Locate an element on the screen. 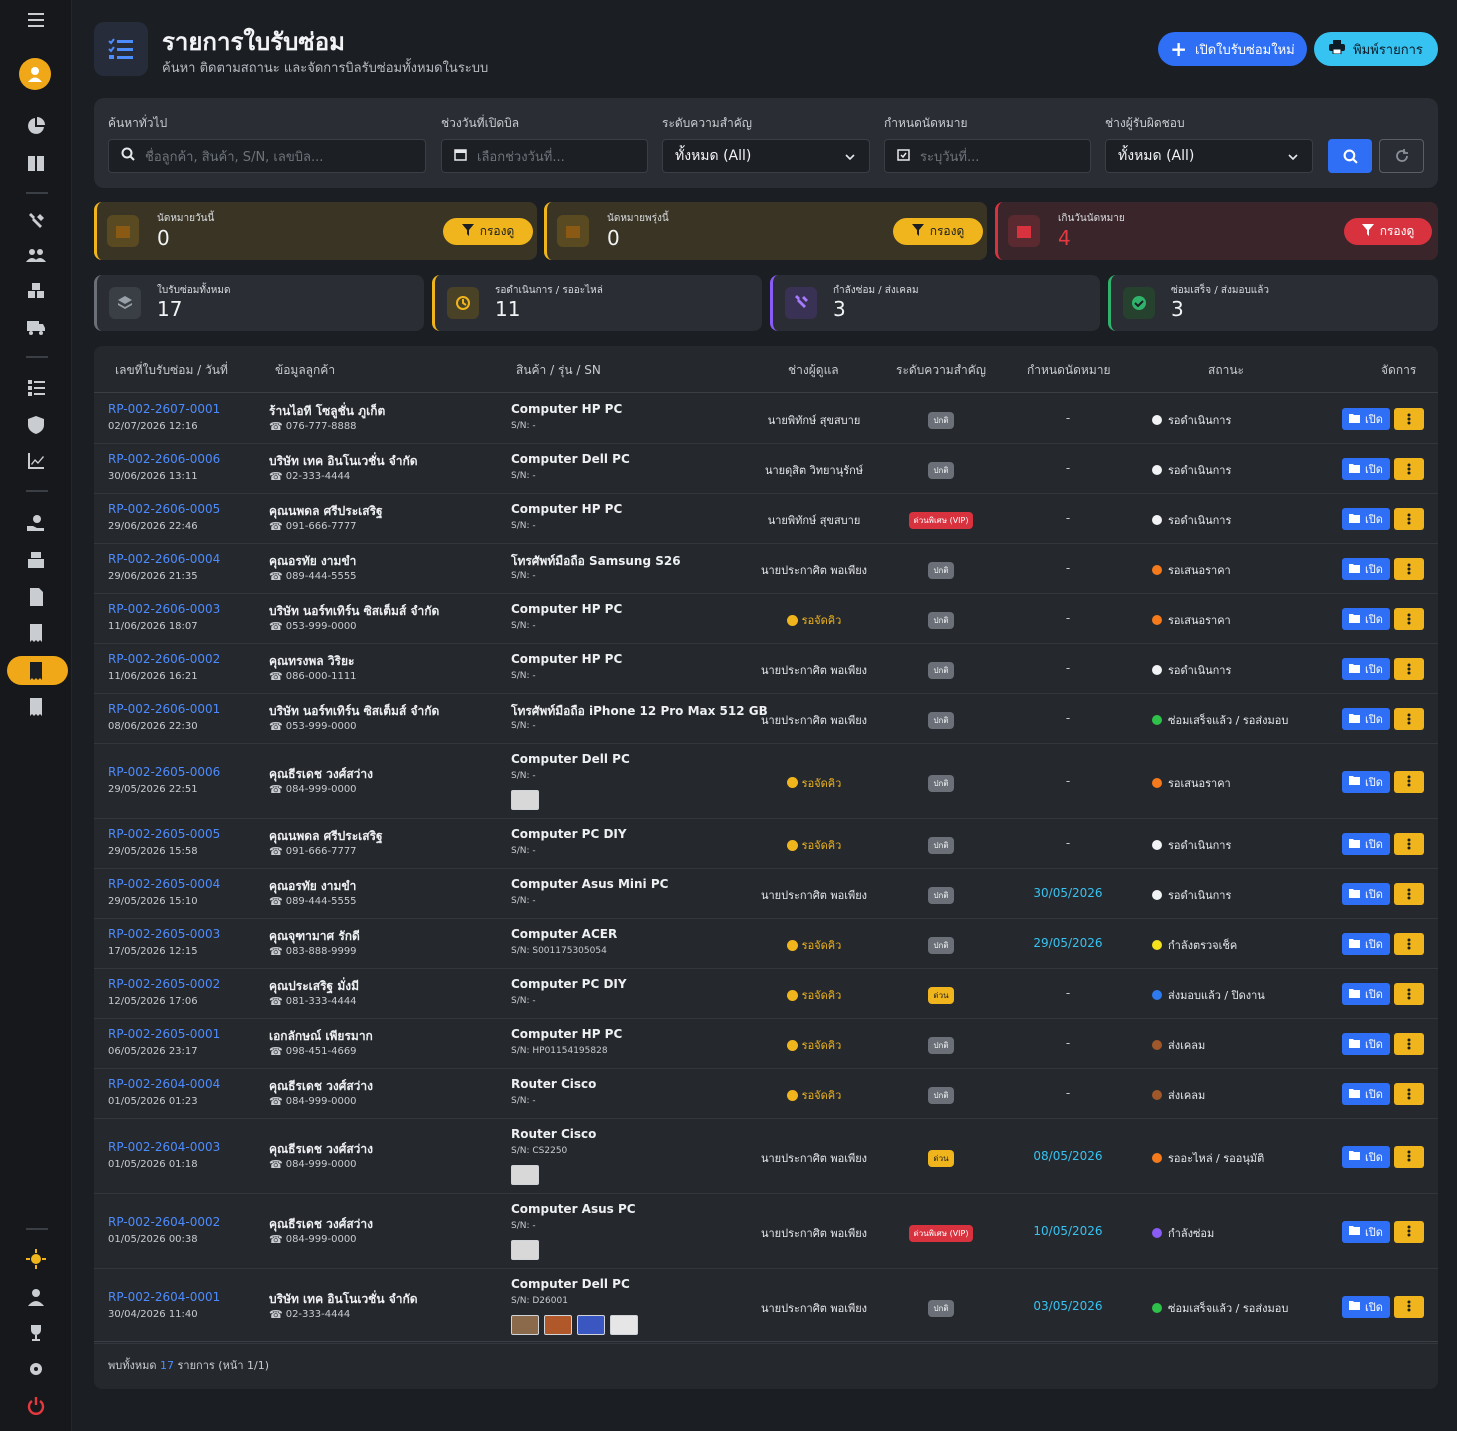  repair-id-link: RP-002-2605-0005 is located at coordinates (164, 834).